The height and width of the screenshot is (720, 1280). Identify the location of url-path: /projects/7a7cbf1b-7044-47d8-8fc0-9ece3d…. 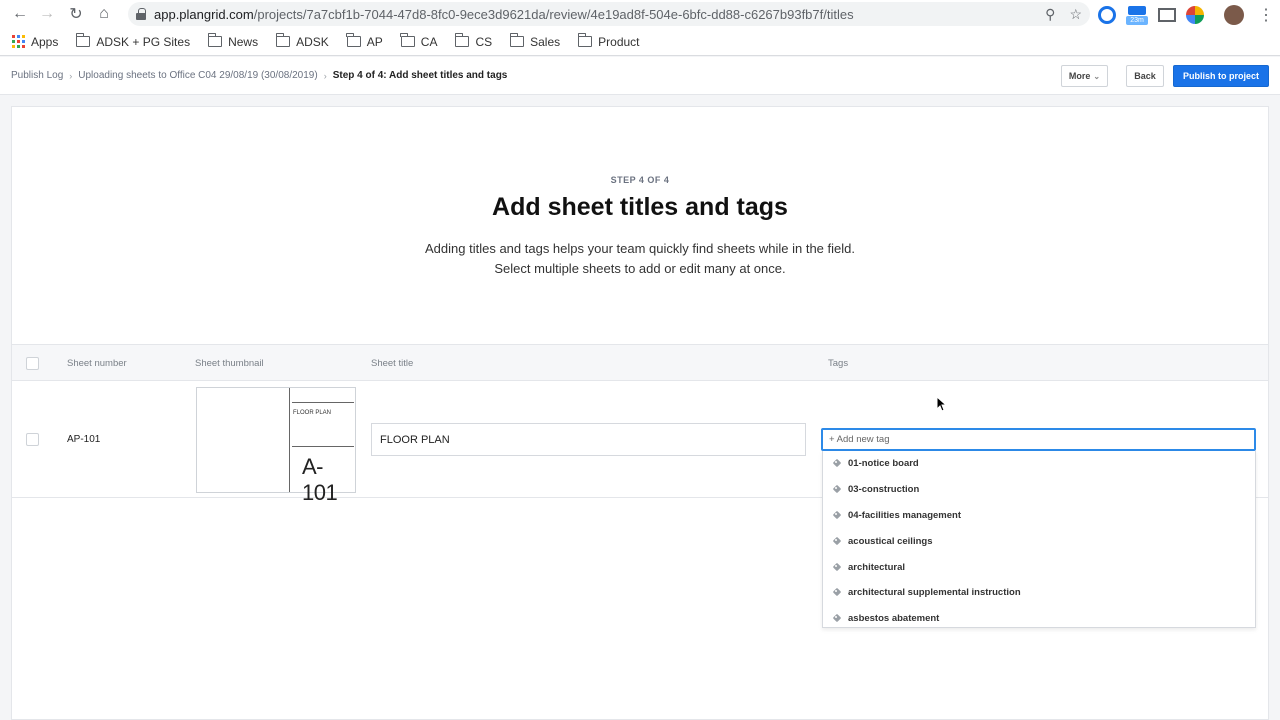
(553, 14).